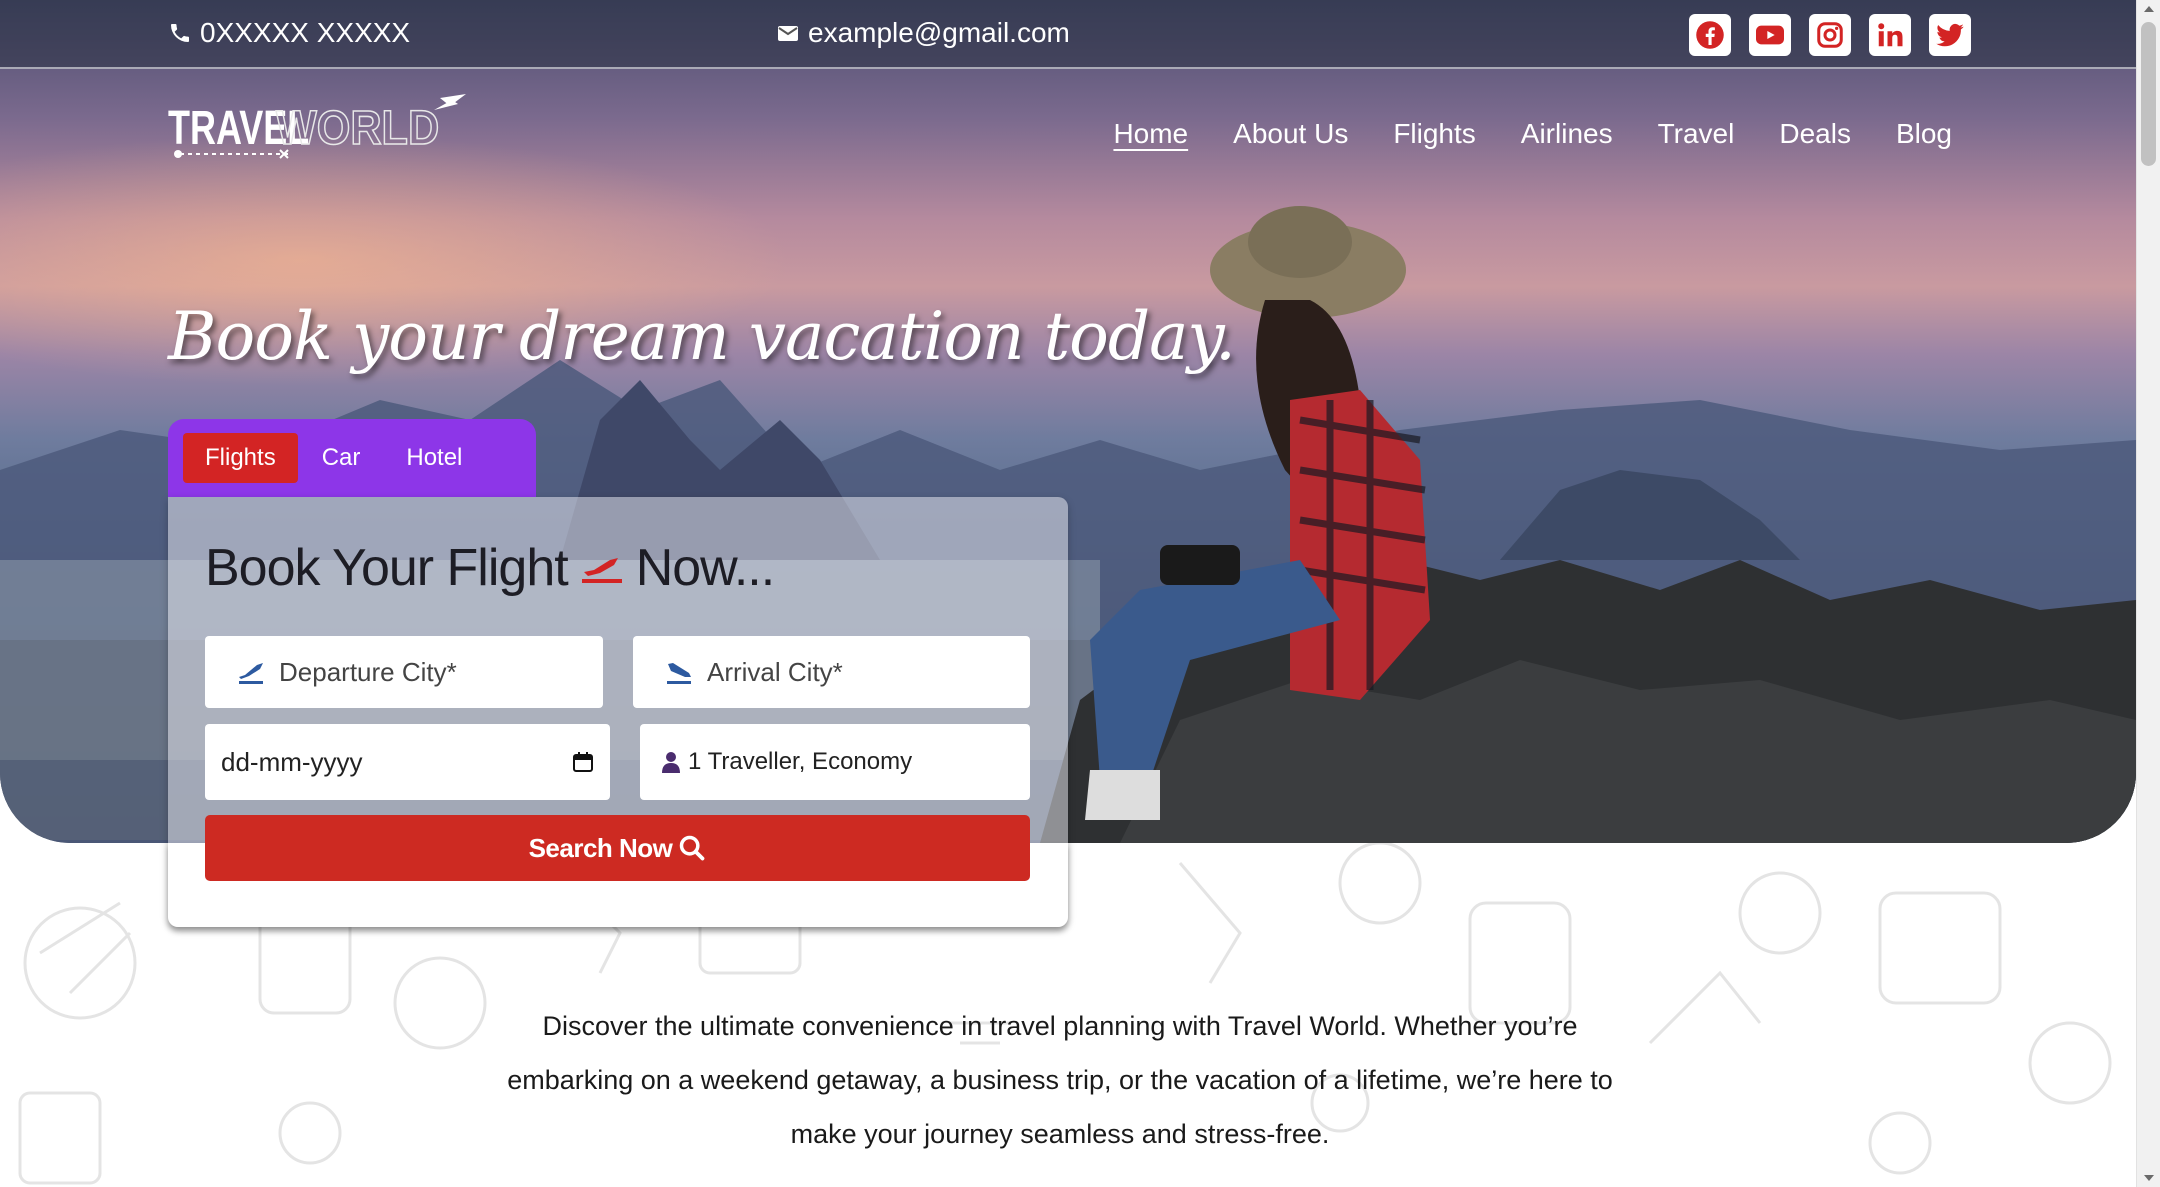 The height and width of the screenshot is (1187, 2160). Describe the element at coordinates (2149, 9) in the screenshot. I see `scroll-up-arrow-icon` at that location.